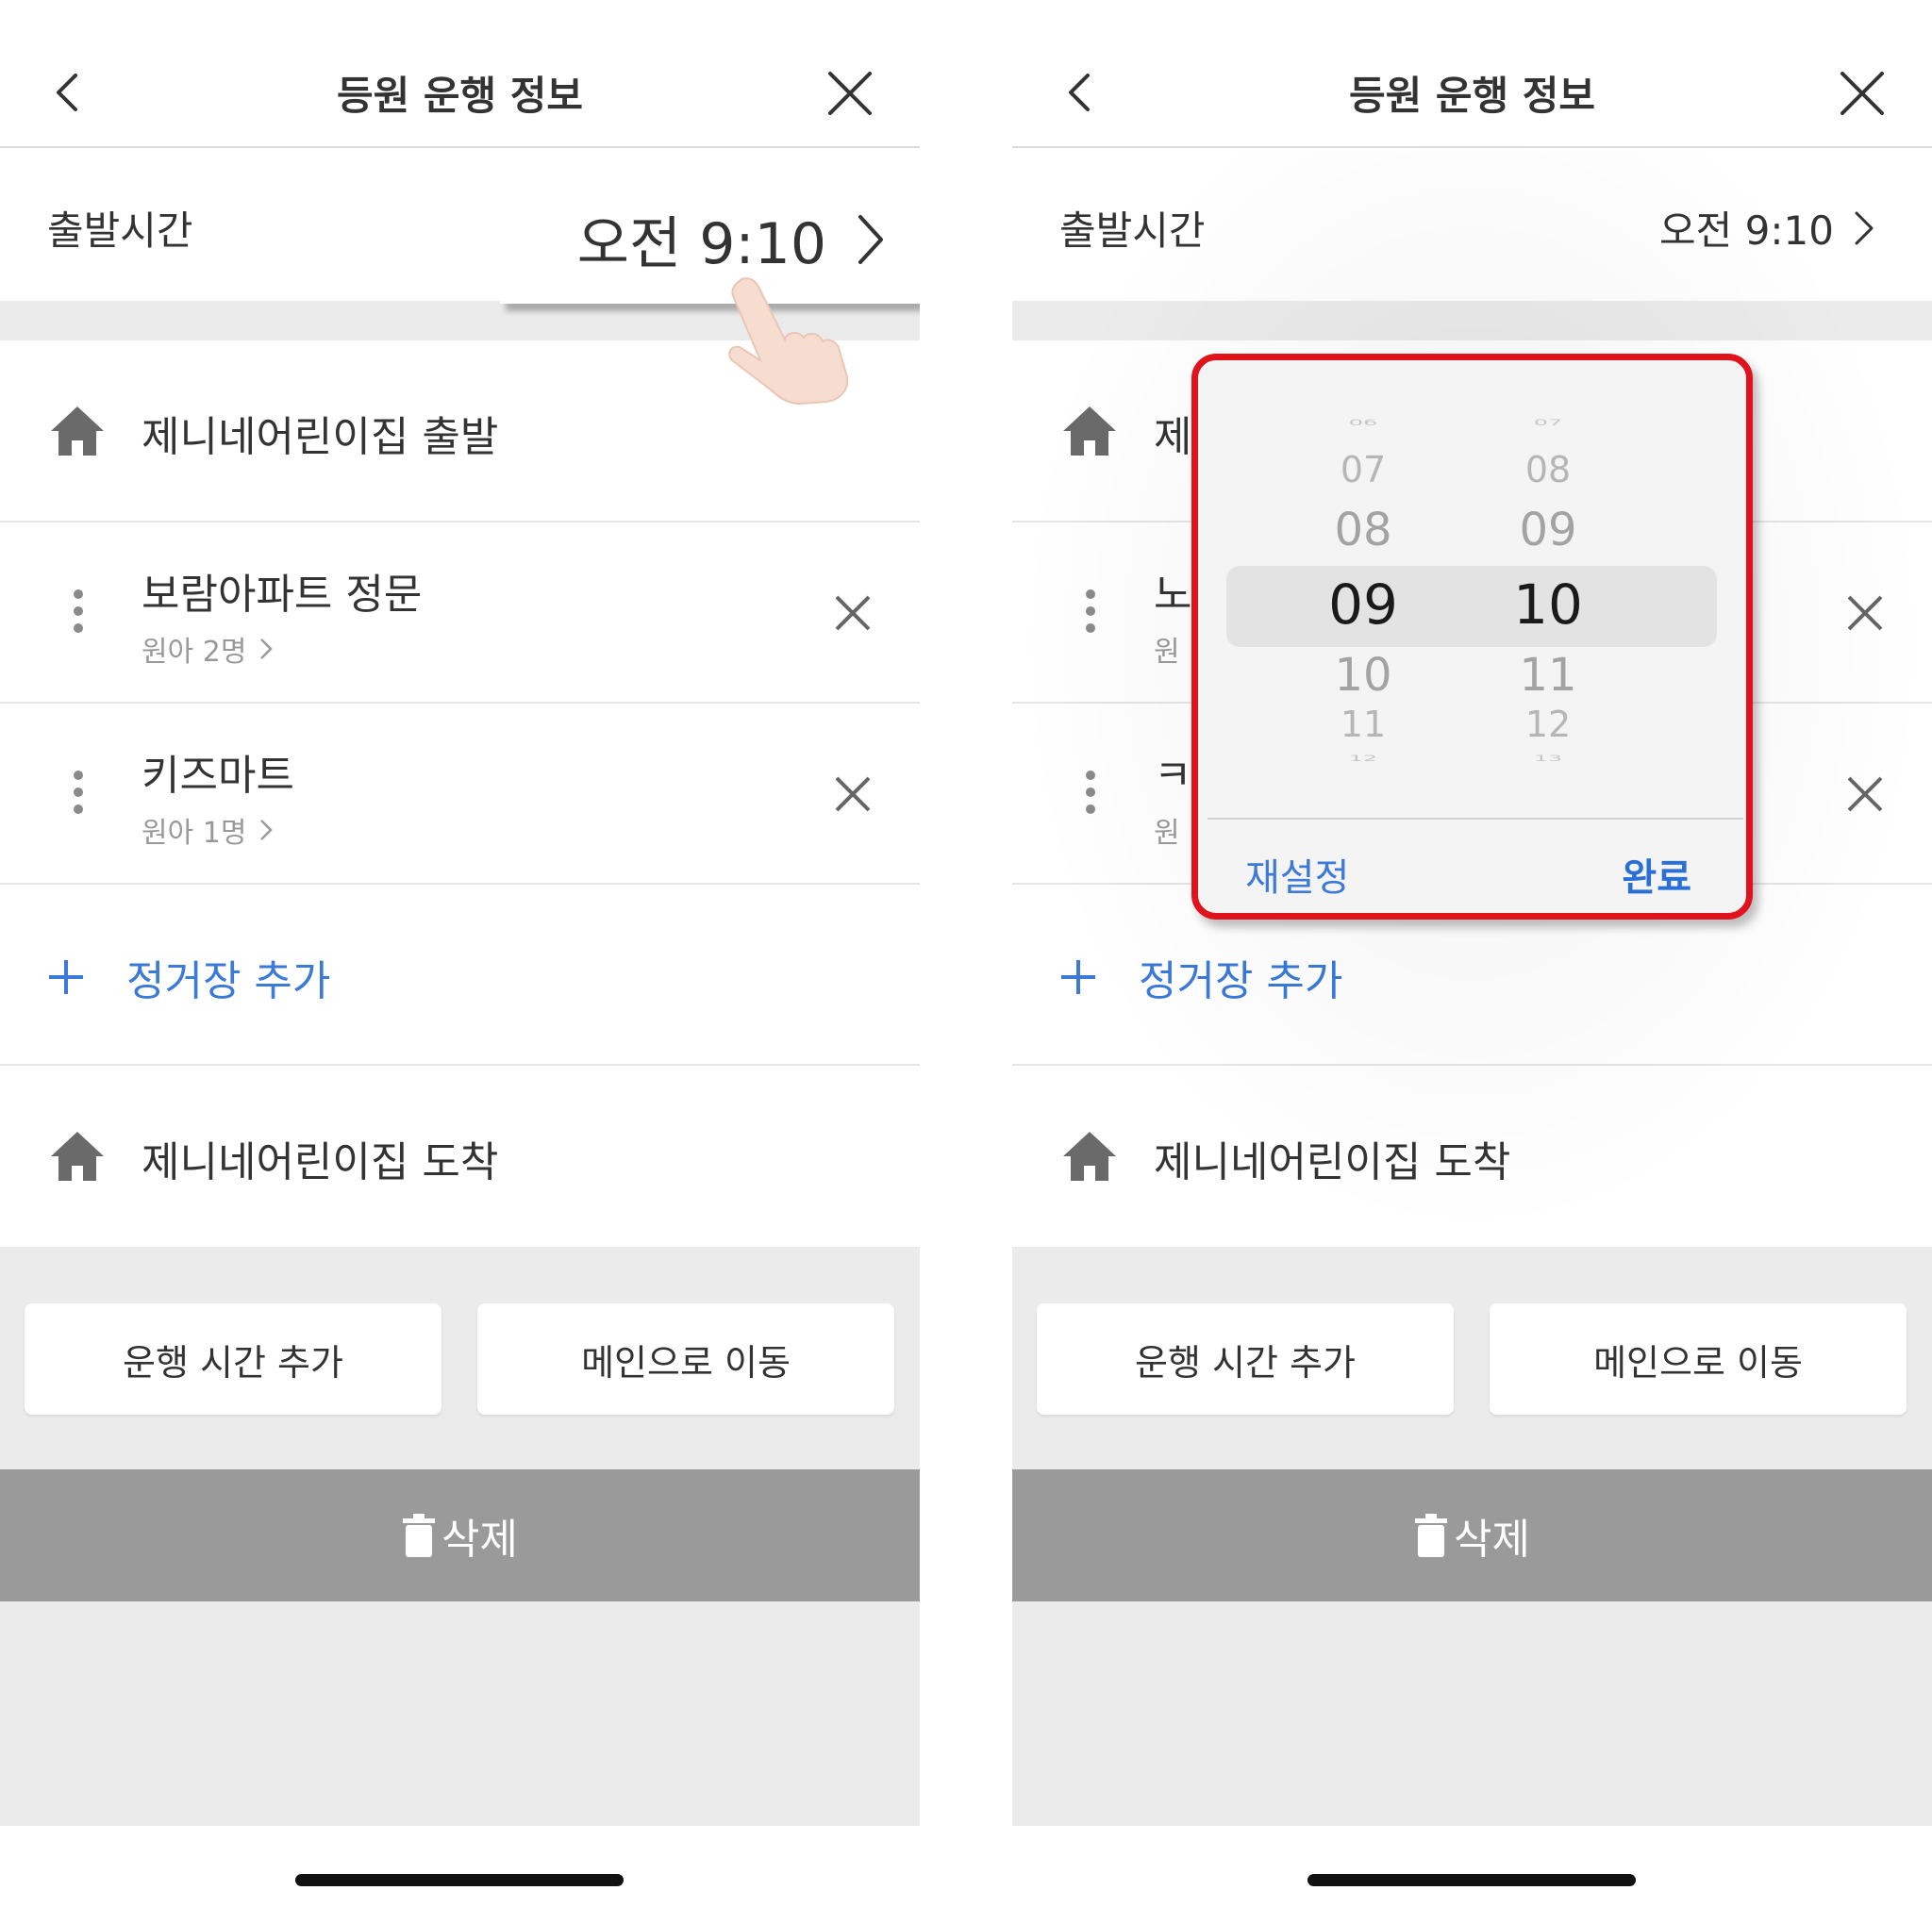 Image resolution: width=1932 pixels, height=1907 pixels. Describe the element at coordinates (1472, 226) in the screenshot. I see `departure-time-row: 출발시간 오전 9:10` at that location.